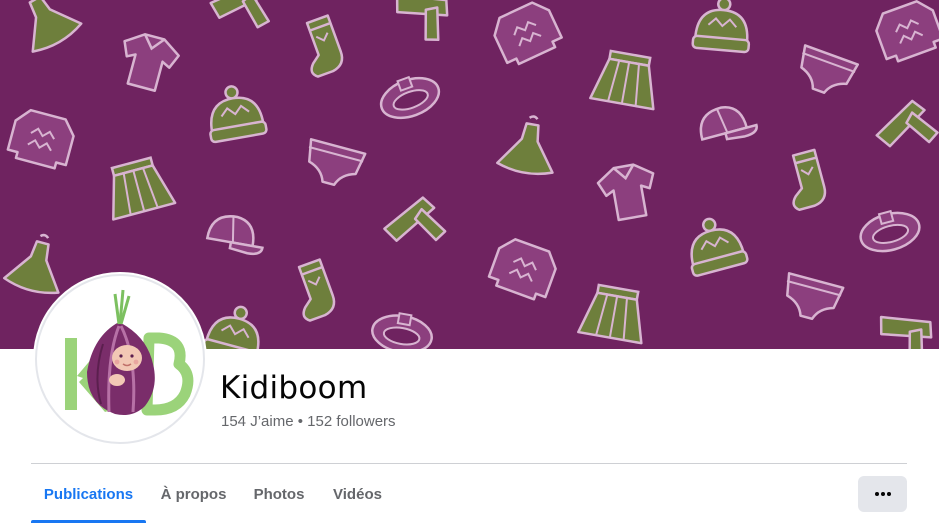 Image resolution: width=939 pixels, height=525 pixels. I want to click on kidiboom-logo, so click(129, 352).